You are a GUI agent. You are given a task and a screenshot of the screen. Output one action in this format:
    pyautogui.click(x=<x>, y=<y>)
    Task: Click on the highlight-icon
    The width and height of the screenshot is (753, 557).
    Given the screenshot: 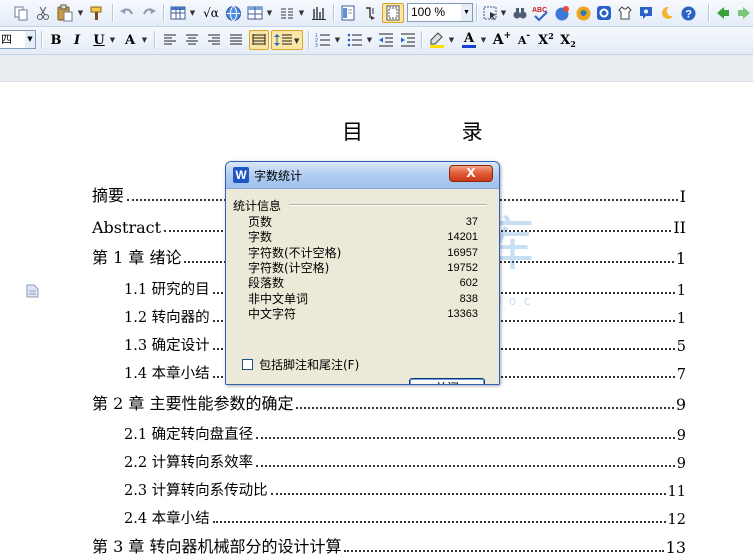 What is the action you would take?
    pyautogui.click(x=437, y=40)
    